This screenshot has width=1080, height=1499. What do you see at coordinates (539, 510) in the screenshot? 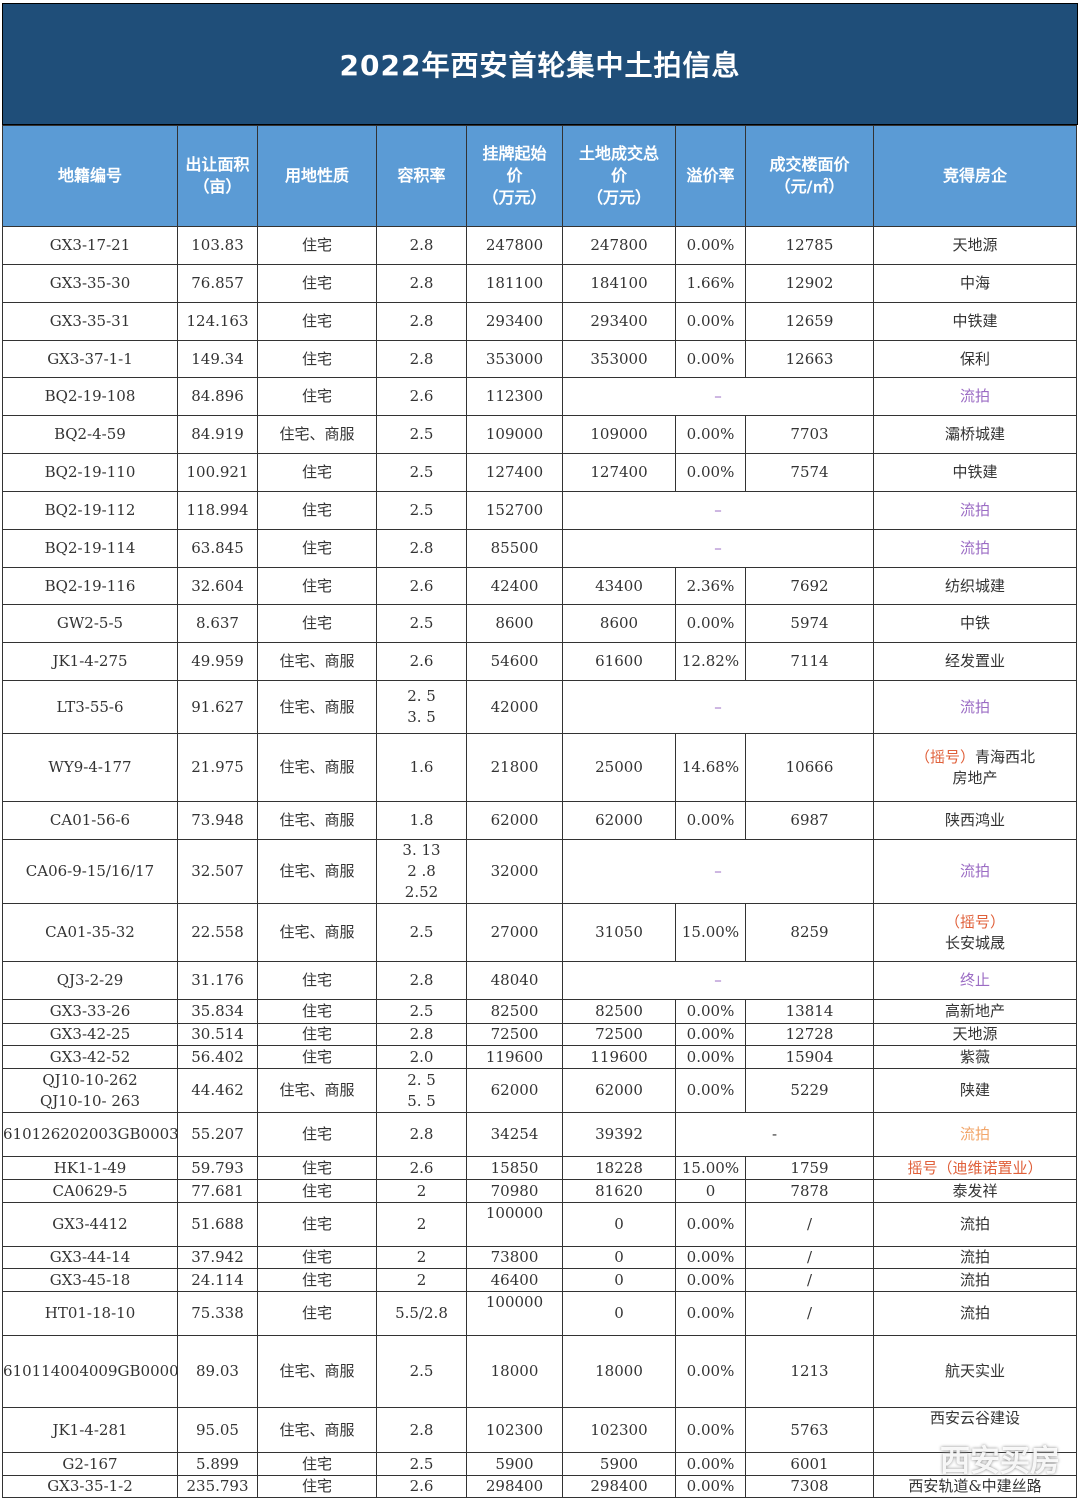
I see `table-row: BQ2-19-112 118.994 住宅 2.5 152700– 流拍` at bounding box center [539, 510].